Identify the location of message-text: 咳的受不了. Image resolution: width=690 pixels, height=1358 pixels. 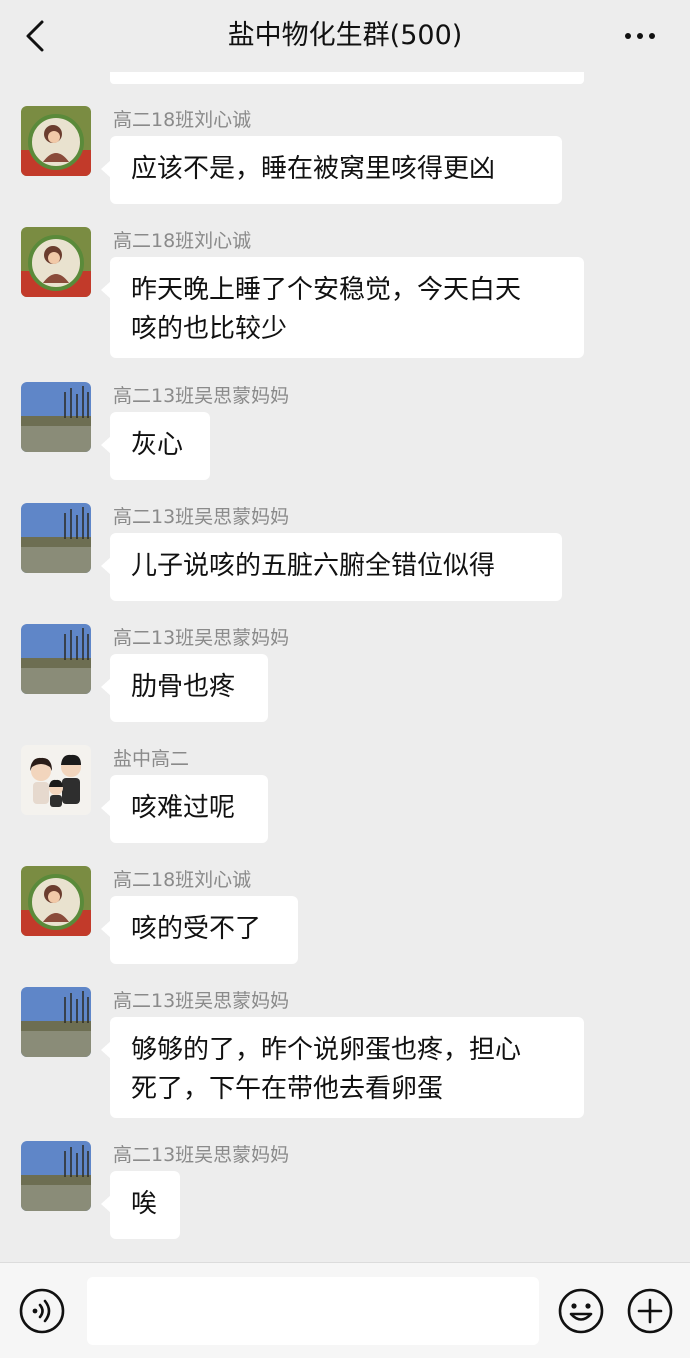
(196, 929).